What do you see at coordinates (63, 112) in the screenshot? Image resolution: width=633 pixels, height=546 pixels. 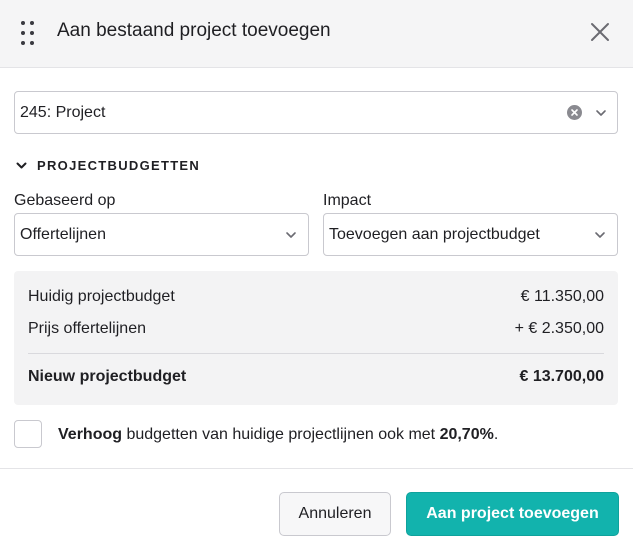 I see `project-select-value: 245: Project` at bounding box center [63, 112].